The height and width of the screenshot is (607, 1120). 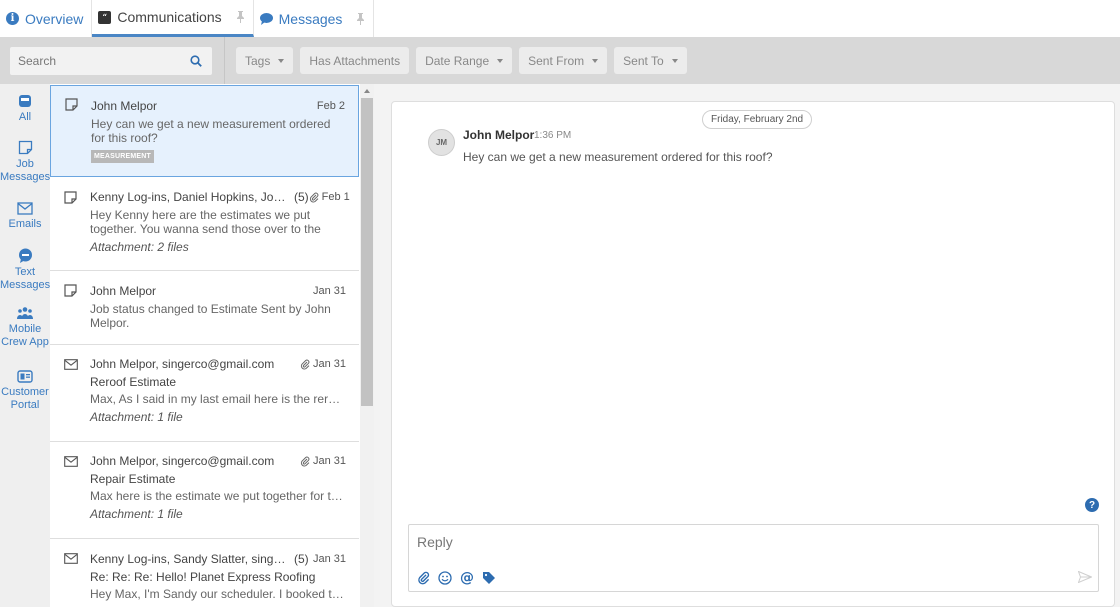 I want to click on tab-messages: Messages, so click(x=314, y=18).